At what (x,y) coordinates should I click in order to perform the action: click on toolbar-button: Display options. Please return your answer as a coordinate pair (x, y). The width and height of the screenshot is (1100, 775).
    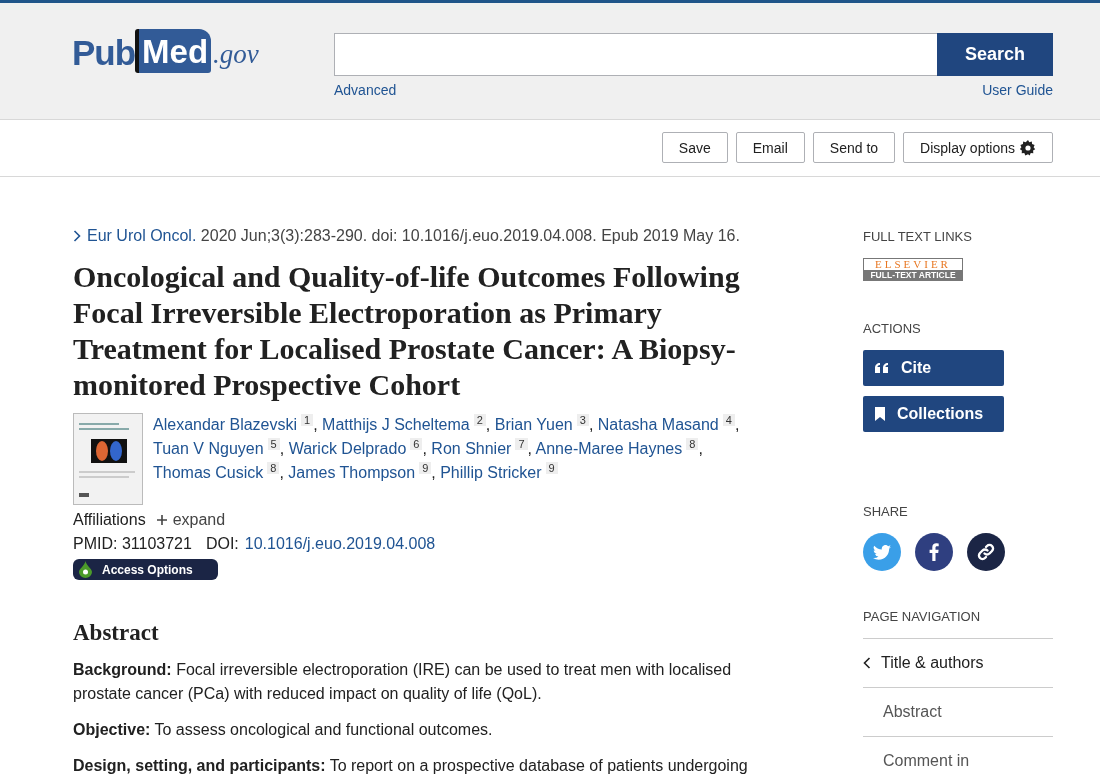
    Looking at the image, I should click on (978, 147).